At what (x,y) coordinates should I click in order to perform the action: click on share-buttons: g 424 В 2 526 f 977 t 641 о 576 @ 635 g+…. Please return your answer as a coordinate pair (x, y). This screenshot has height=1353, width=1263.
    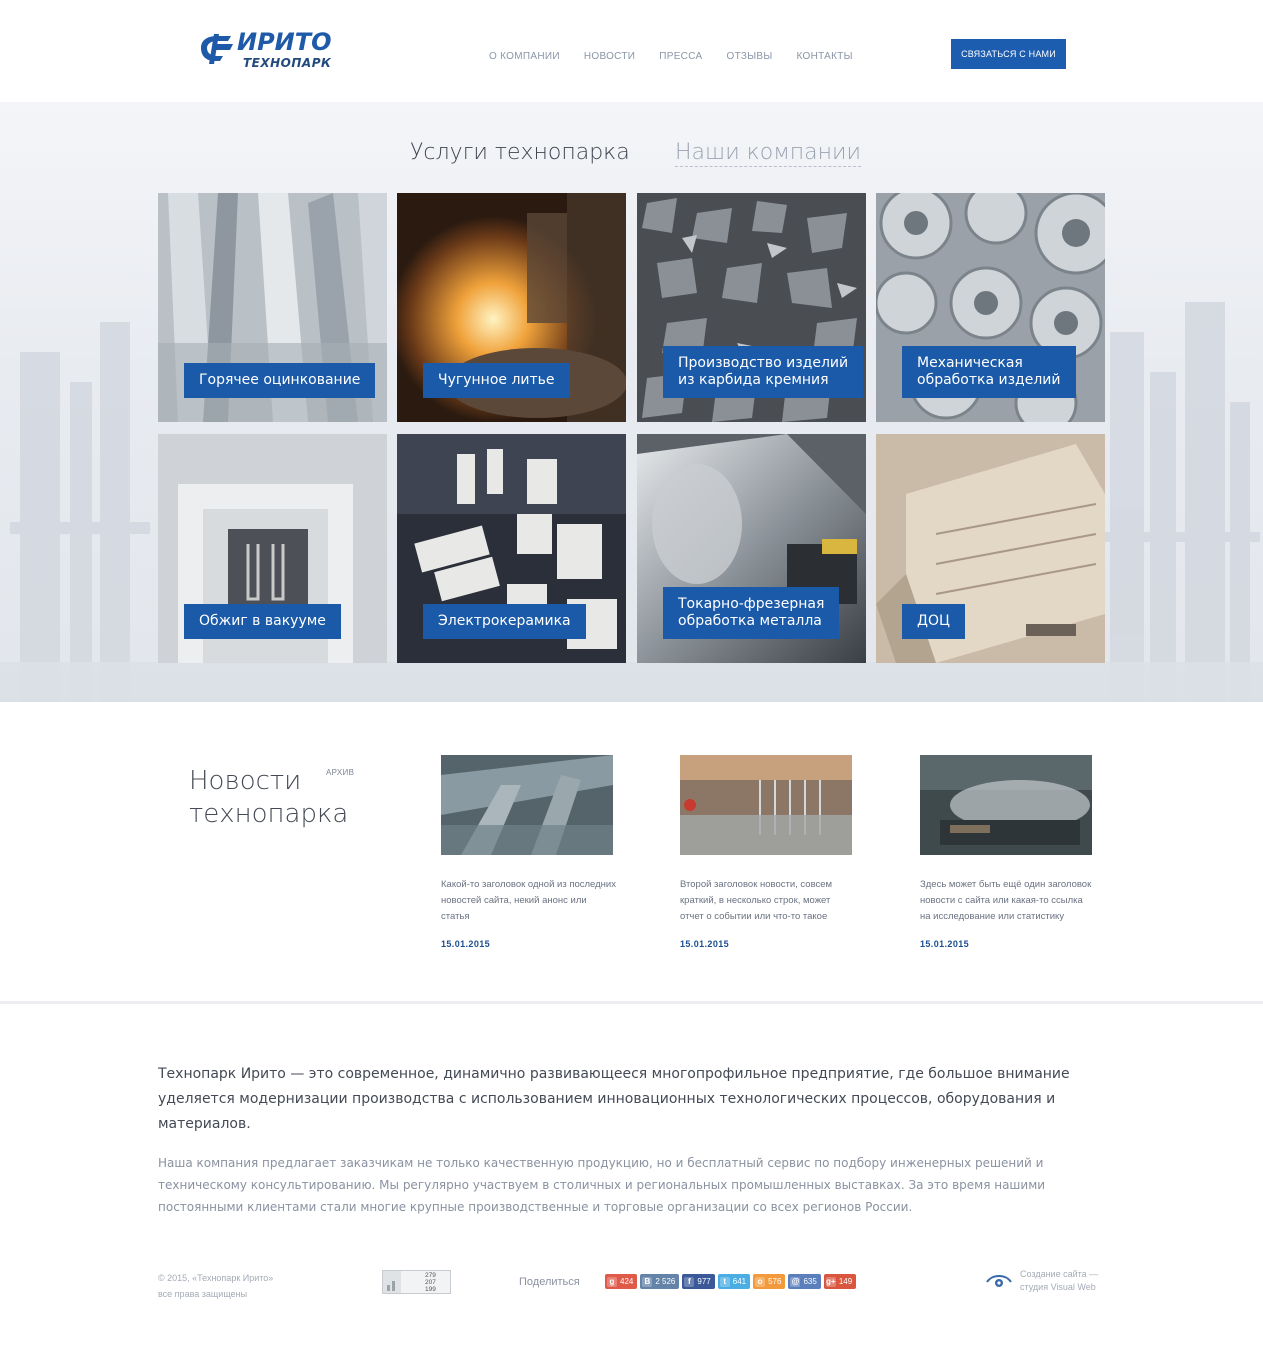
    Looking at the image, I should click on (731, 1281).